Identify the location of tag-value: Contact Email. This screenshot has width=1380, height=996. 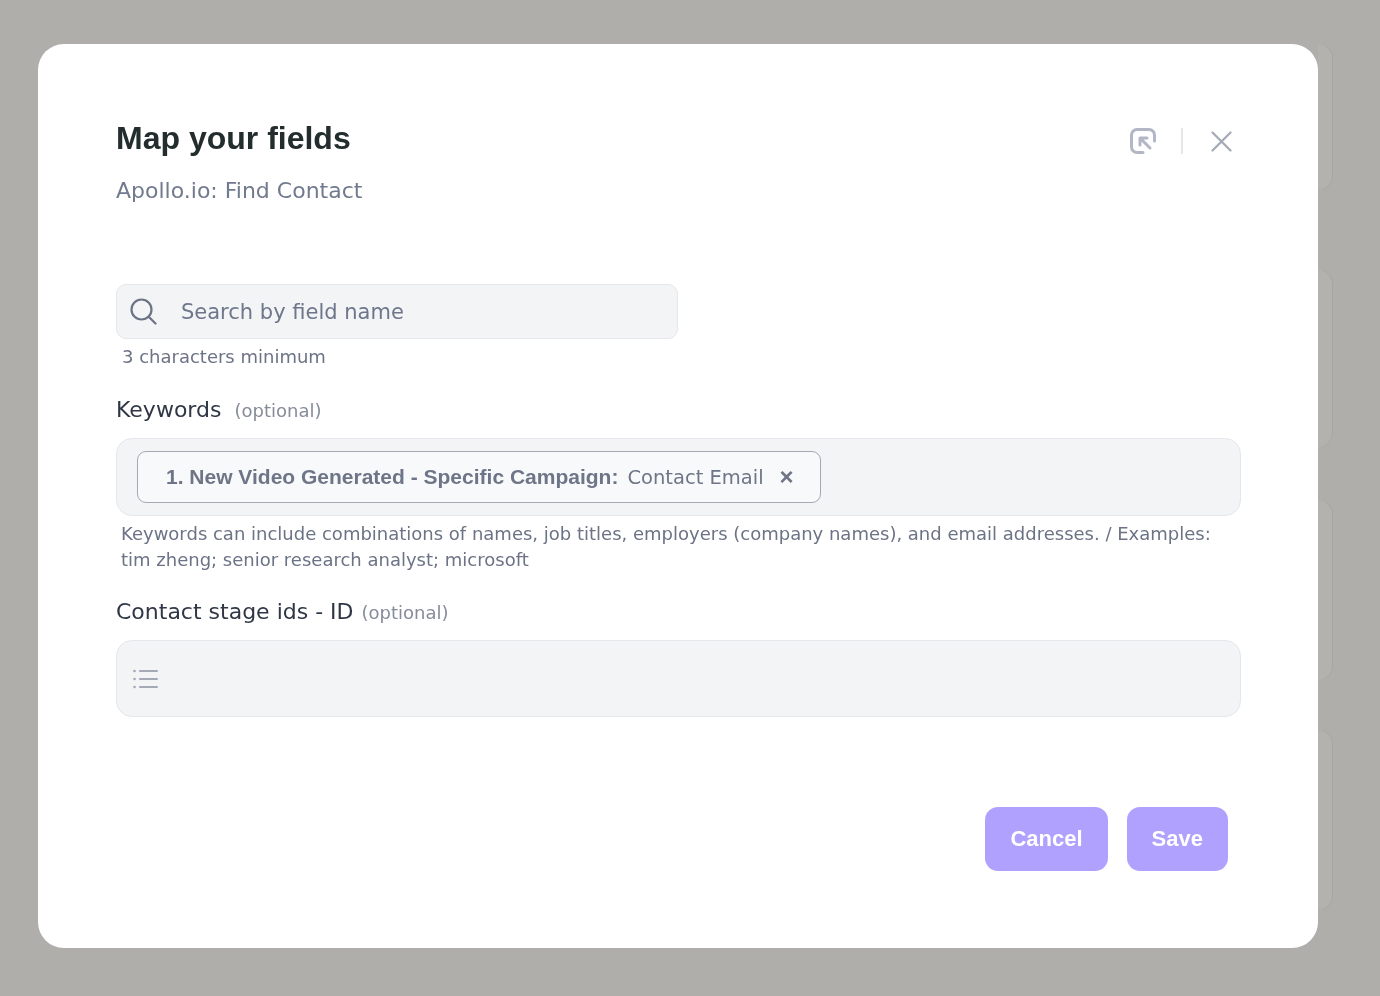
(695, 477).